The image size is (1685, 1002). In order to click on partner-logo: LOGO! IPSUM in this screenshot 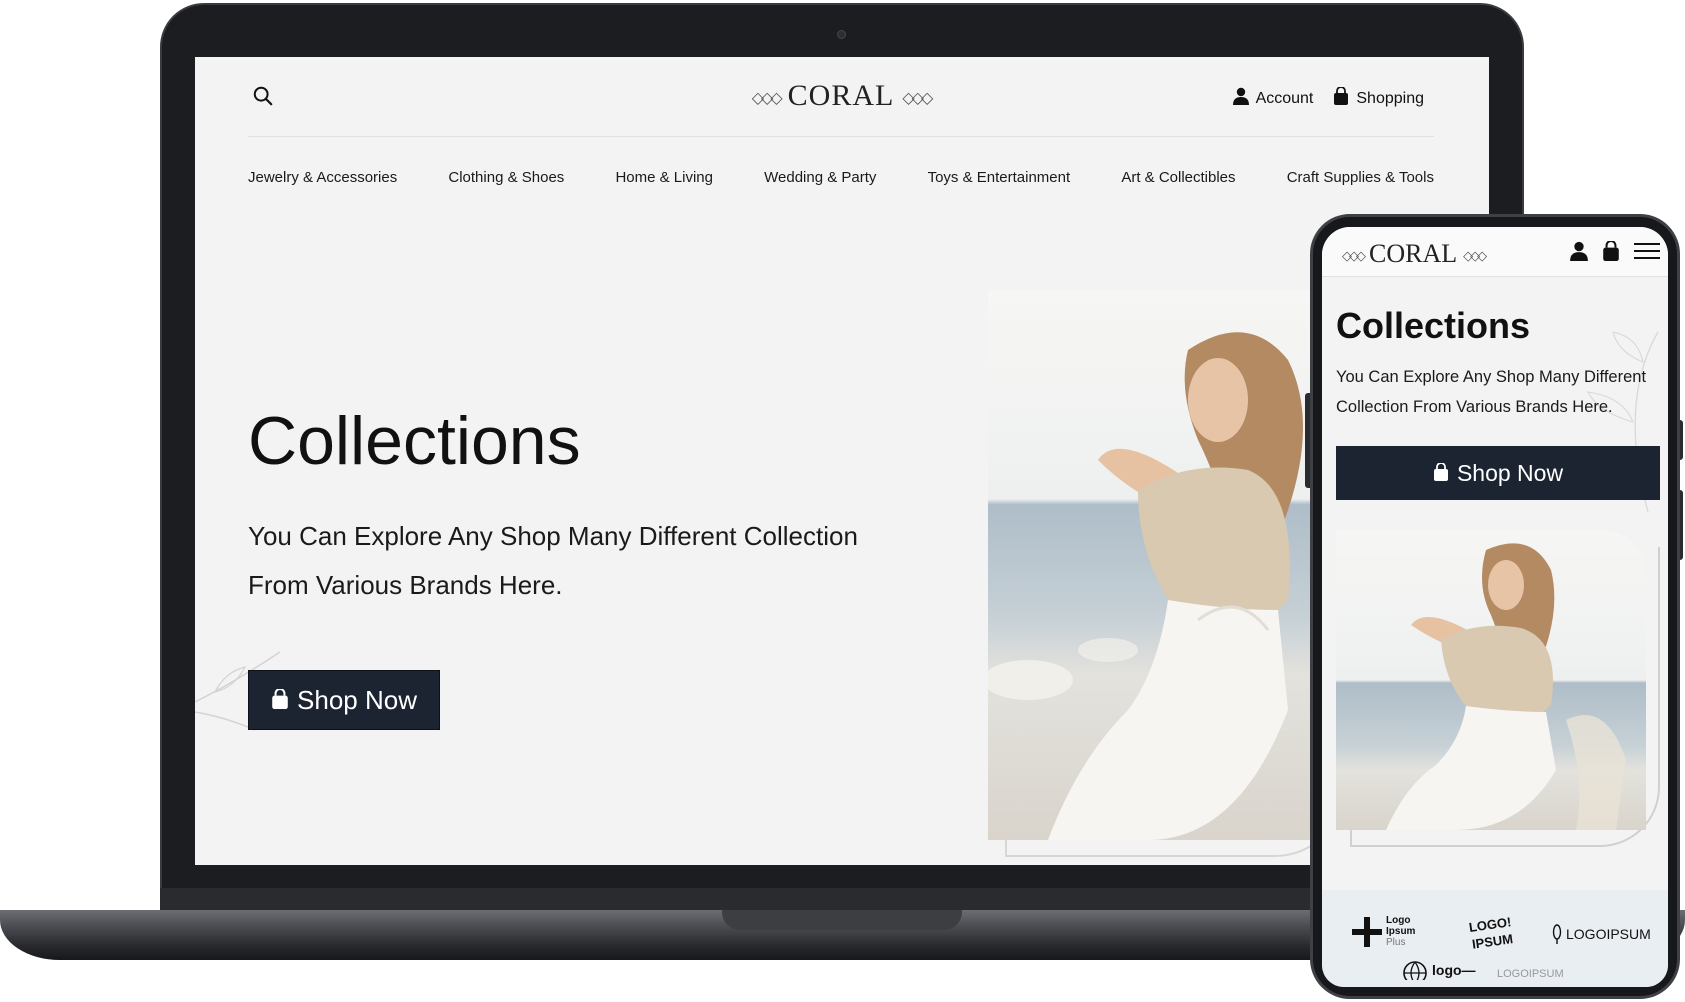, I will do `click(1491, 933)`.